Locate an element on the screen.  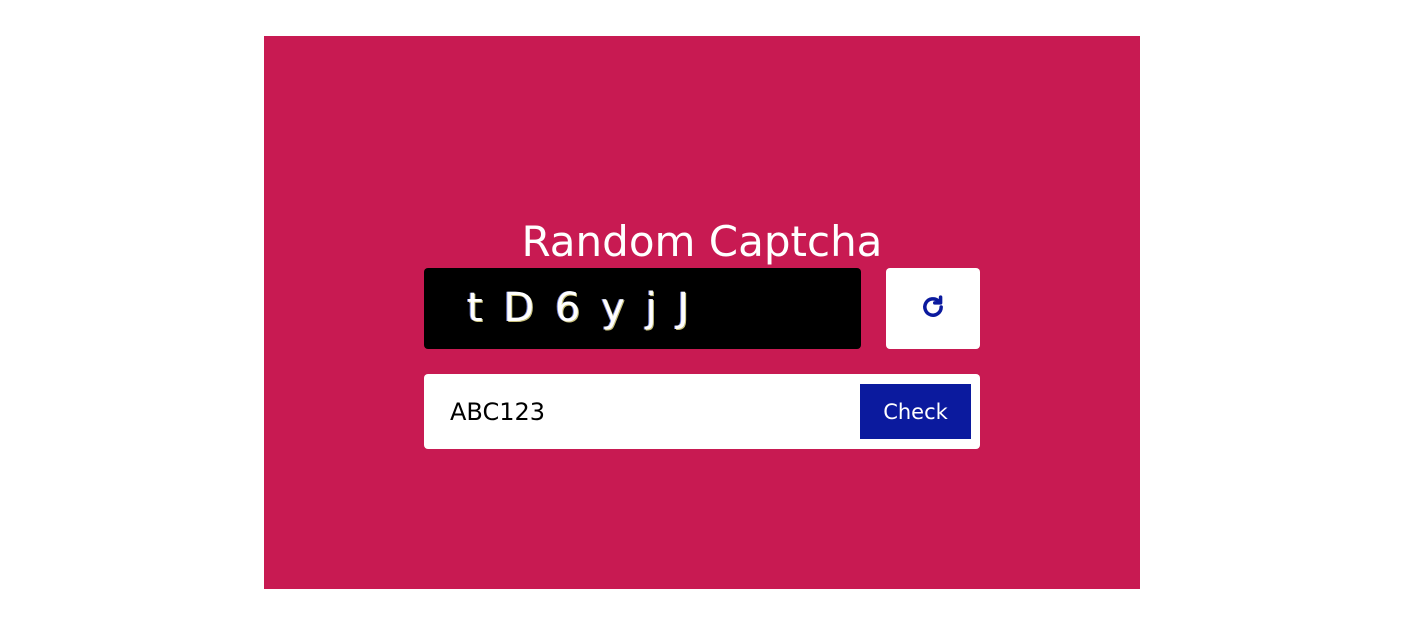
captcha-input-group: Check is located at coordinates (702, 411).